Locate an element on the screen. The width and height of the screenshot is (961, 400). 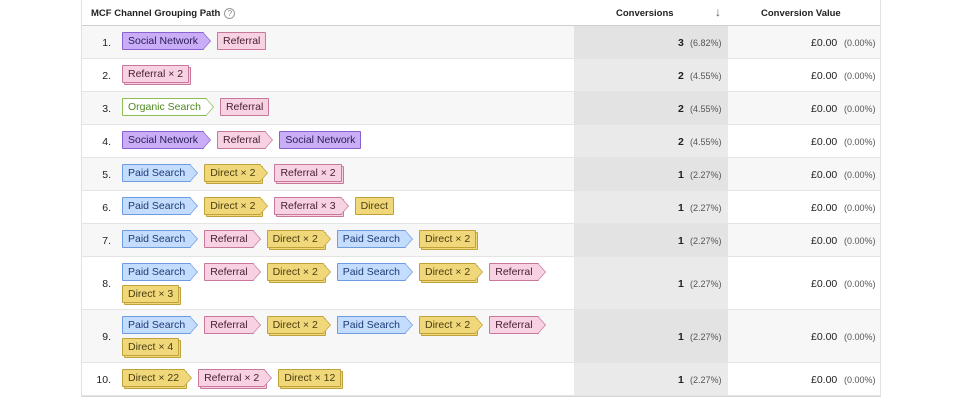
sort-descending-icon: ↓ is located at coordinates (718, 12).